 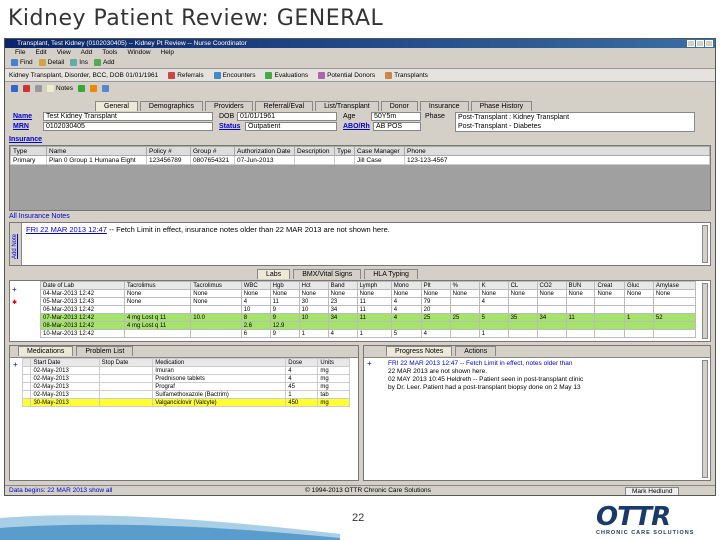 I want to click on menu-file: File, so click(x=20, y=52).